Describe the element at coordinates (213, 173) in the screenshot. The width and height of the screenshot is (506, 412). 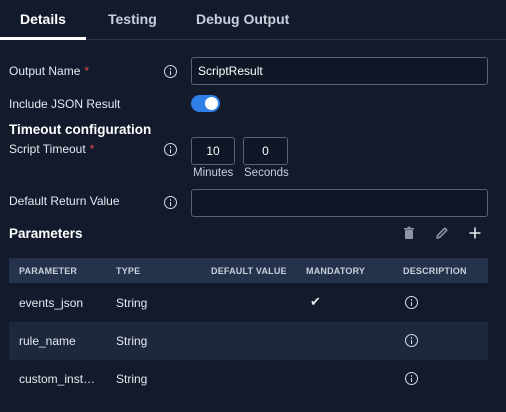
I see `minutes-label: Minutes` at that location.